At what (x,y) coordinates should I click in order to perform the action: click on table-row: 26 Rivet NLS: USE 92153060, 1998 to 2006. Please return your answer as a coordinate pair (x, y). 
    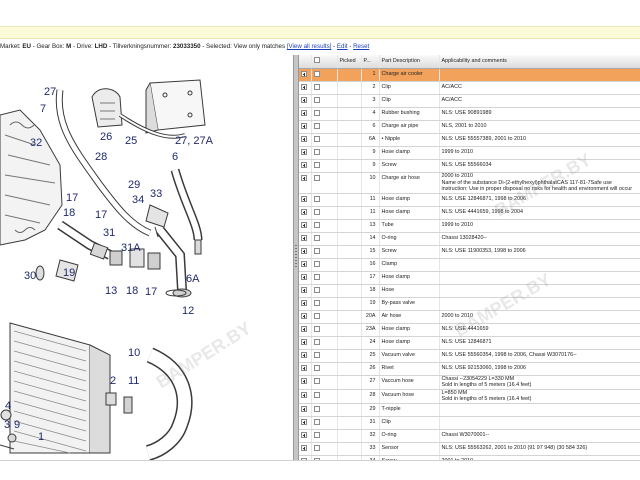
    Looking at the image, I should click on (469, 369).